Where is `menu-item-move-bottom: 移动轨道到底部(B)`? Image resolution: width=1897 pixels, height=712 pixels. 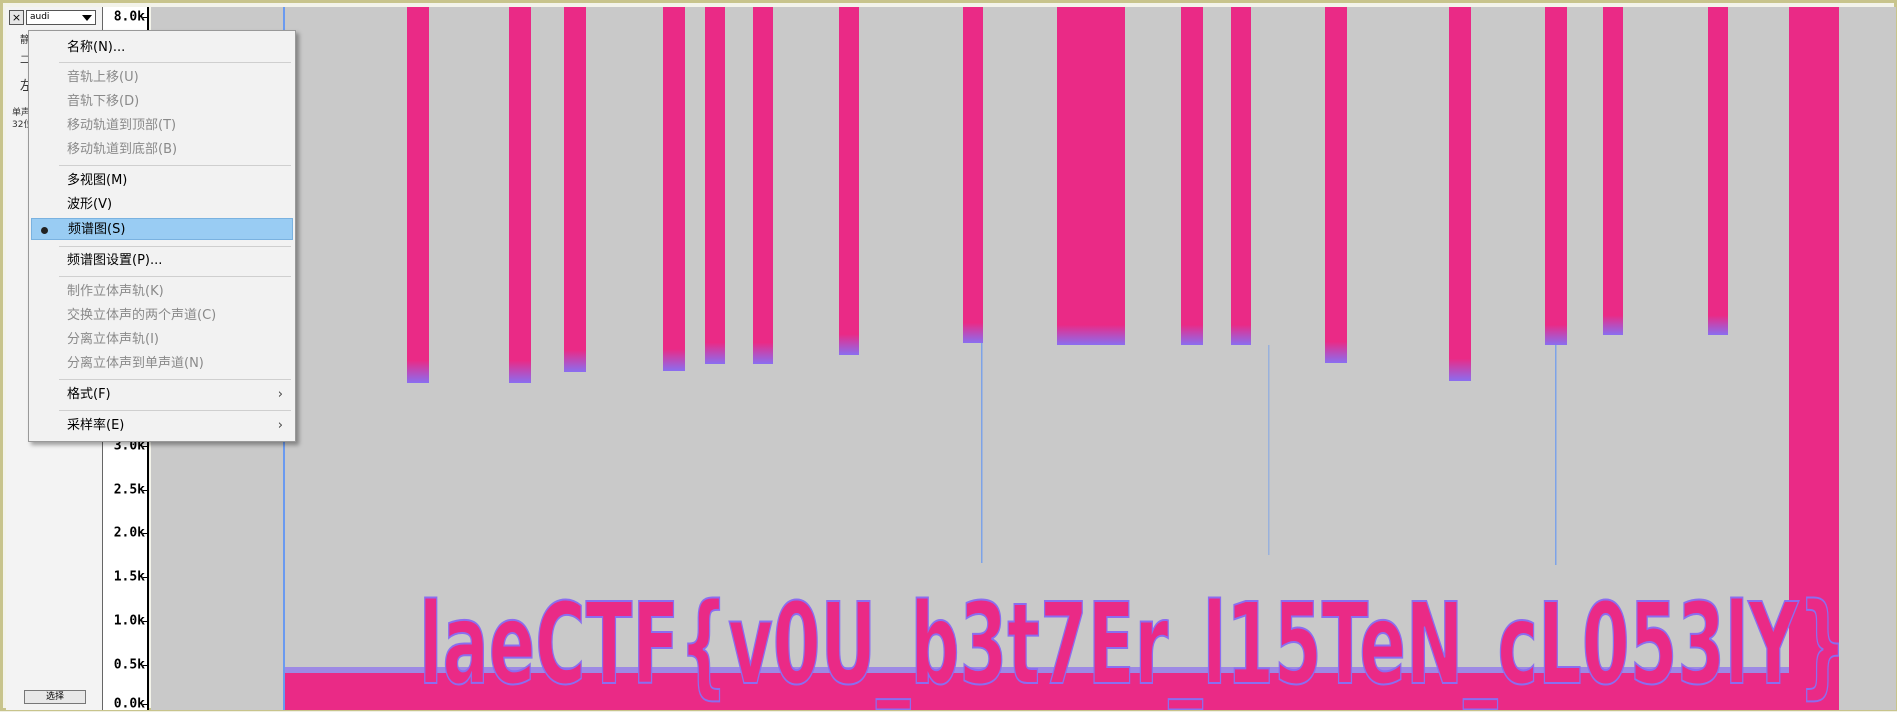 menu-item-move-bottom: 移动轨道到底部(B) is located at coordinates (162, 150).